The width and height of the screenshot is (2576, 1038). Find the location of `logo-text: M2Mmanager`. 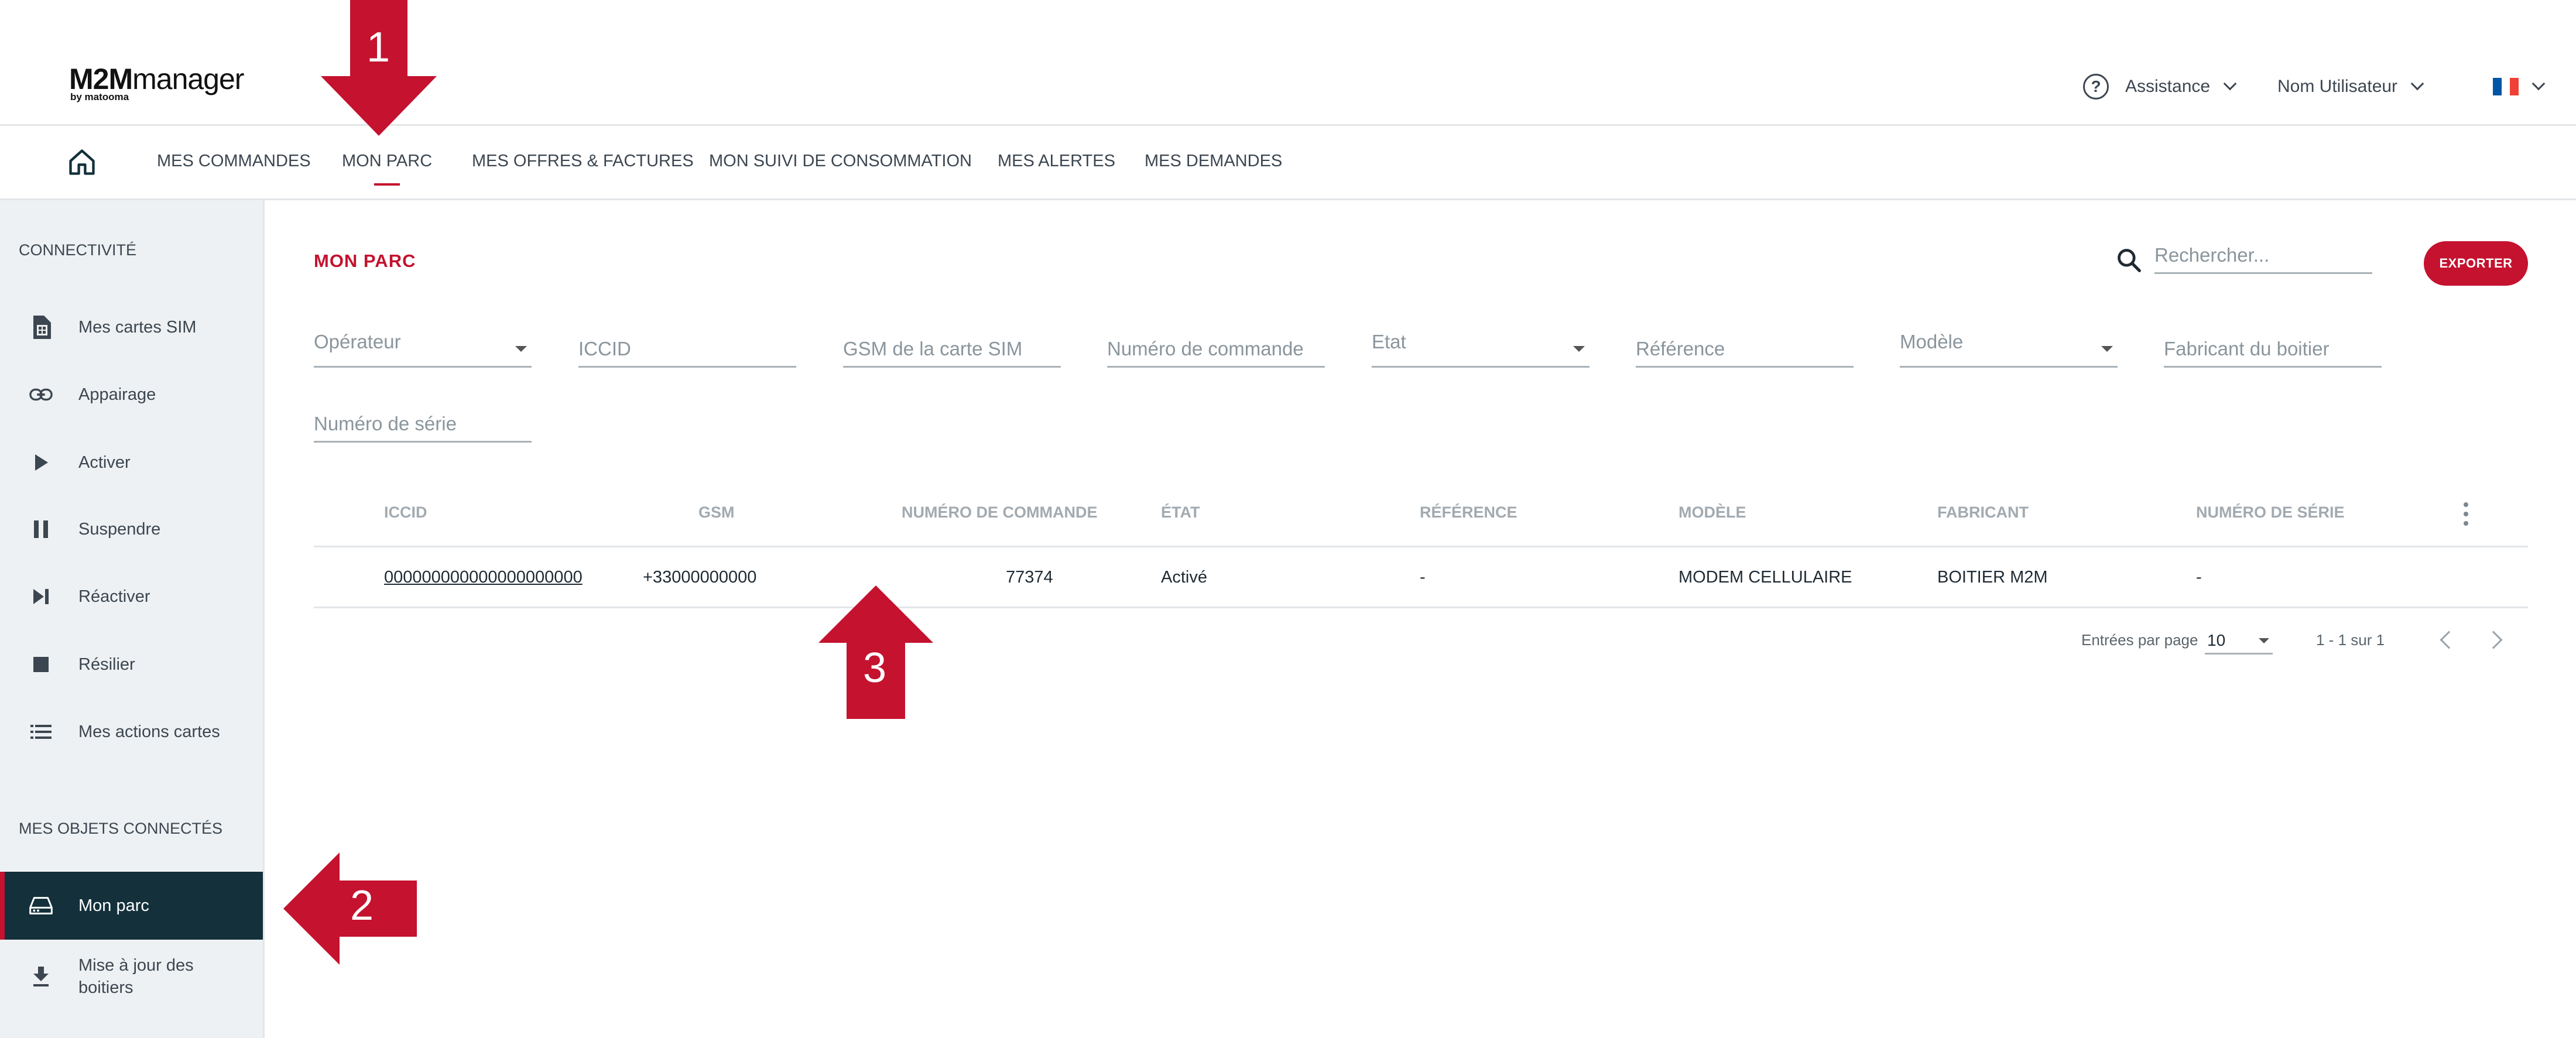

logo-text: M2Mmanager is located at coordinates (156, 79).